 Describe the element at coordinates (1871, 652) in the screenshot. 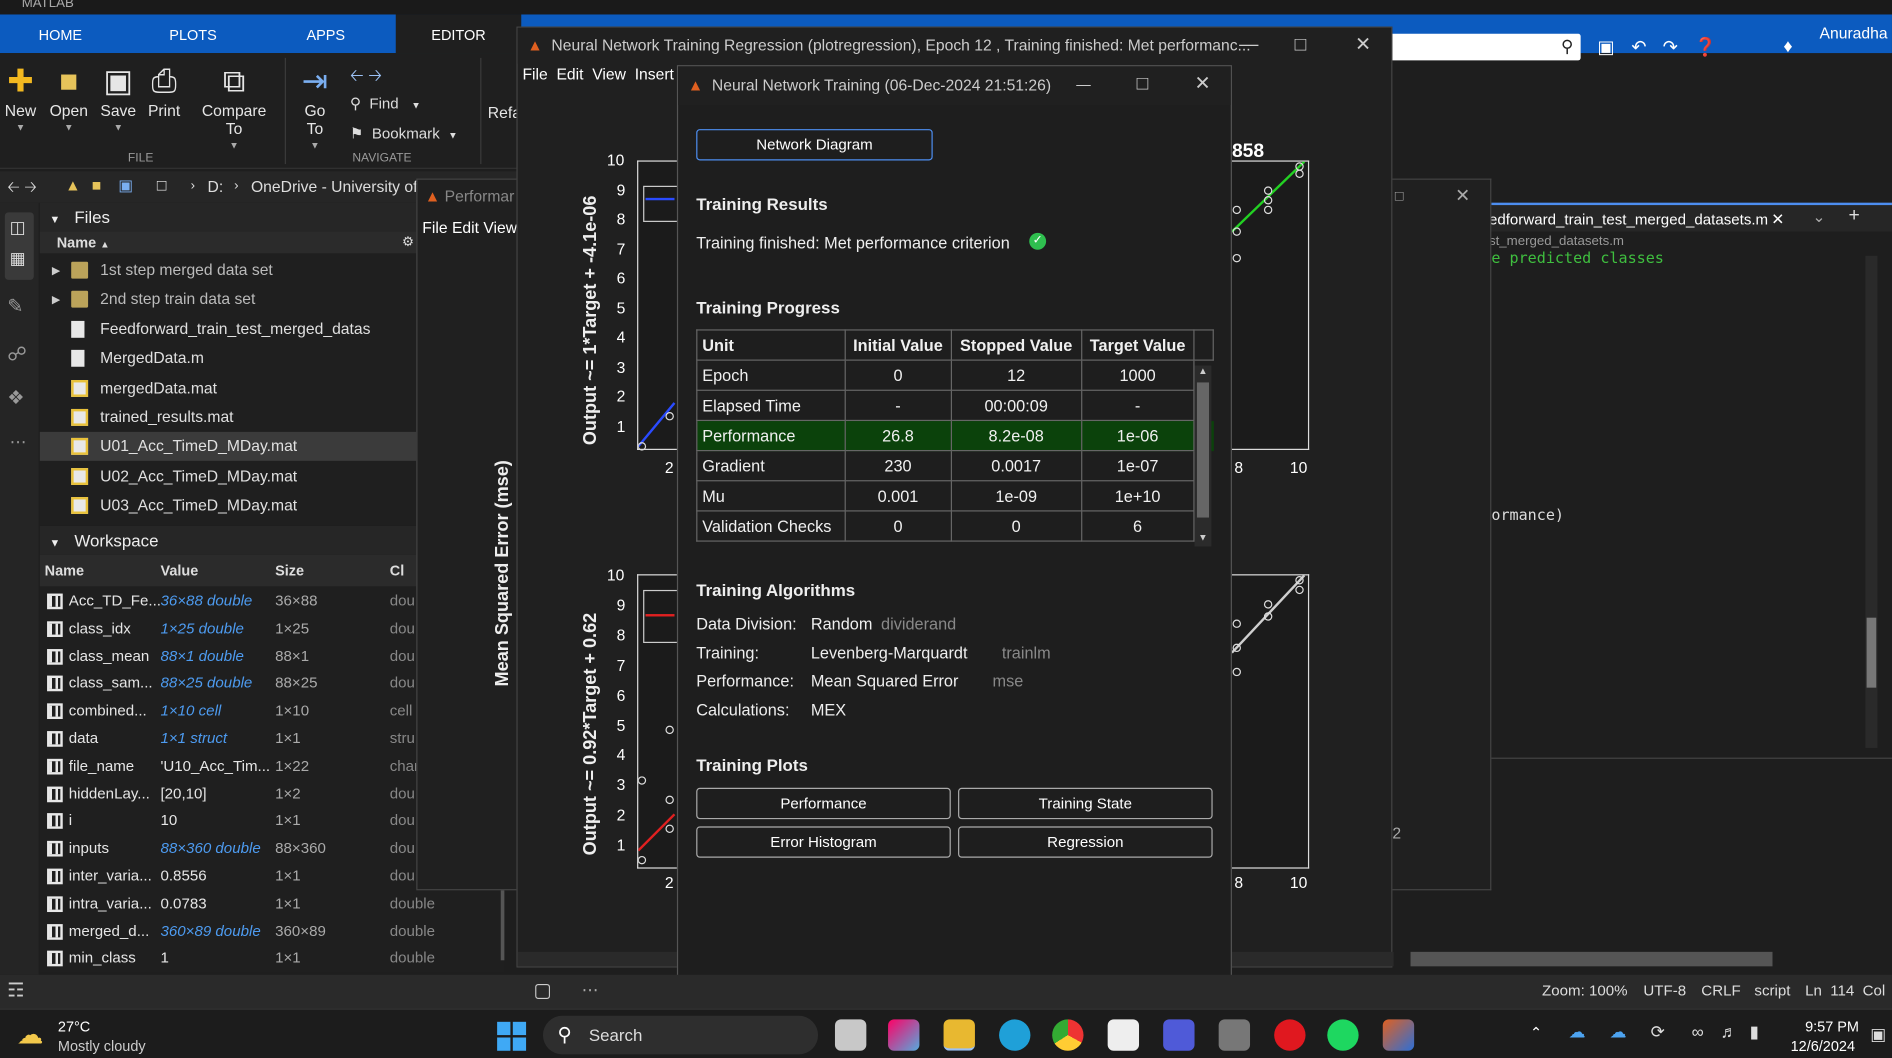

I see `editor-scroll-thumb` at that location.